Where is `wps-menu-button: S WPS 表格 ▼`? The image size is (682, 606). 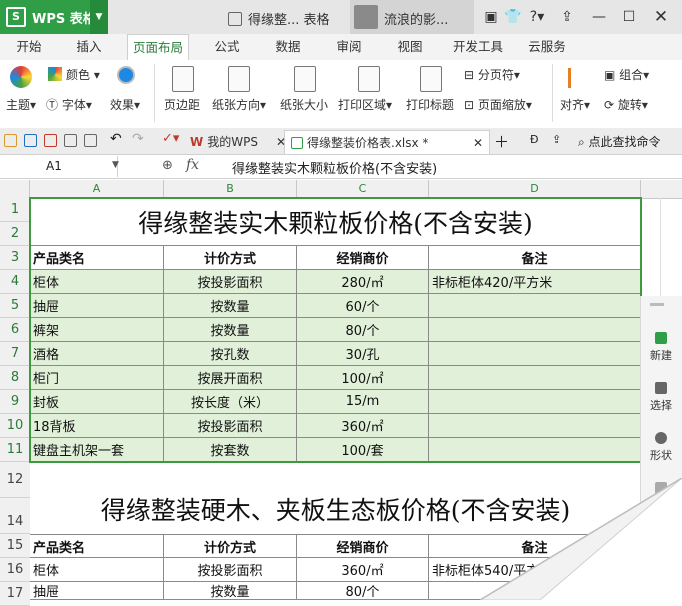 wps-menu-button: S WPS 表格 ▼ is located at coordinates (54, 17).